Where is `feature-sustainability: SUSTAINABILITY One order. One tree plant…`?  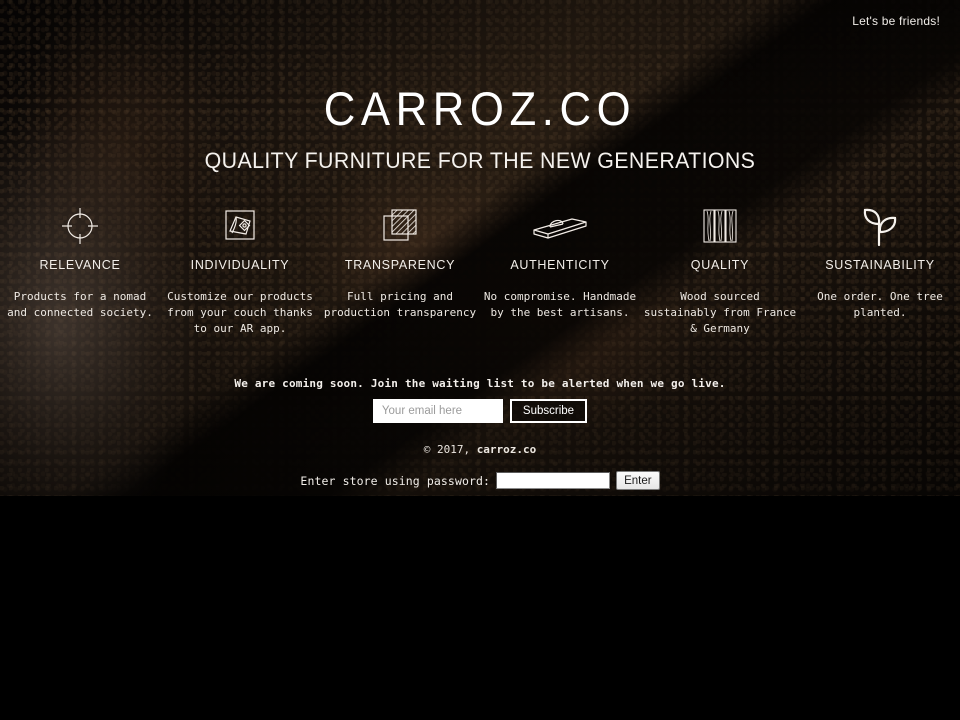 feature-sustainability: SUSTAINABILITY One order. One tree plant… is located at coordinates (880, 269).